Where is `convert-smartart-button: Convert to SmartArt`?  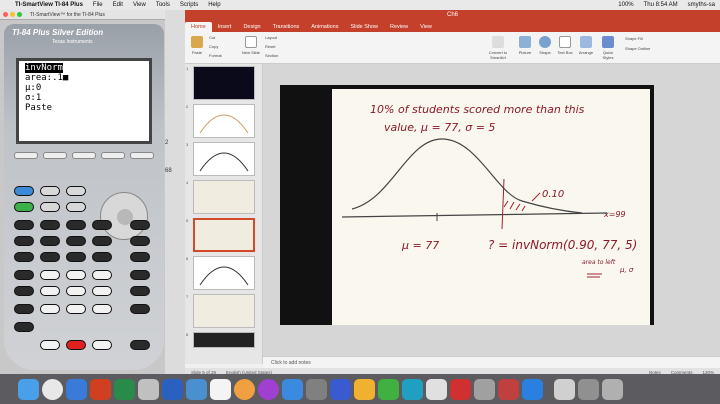 convert-smartart-button: Convert to SmartArt is located at coordinates (498, 48).